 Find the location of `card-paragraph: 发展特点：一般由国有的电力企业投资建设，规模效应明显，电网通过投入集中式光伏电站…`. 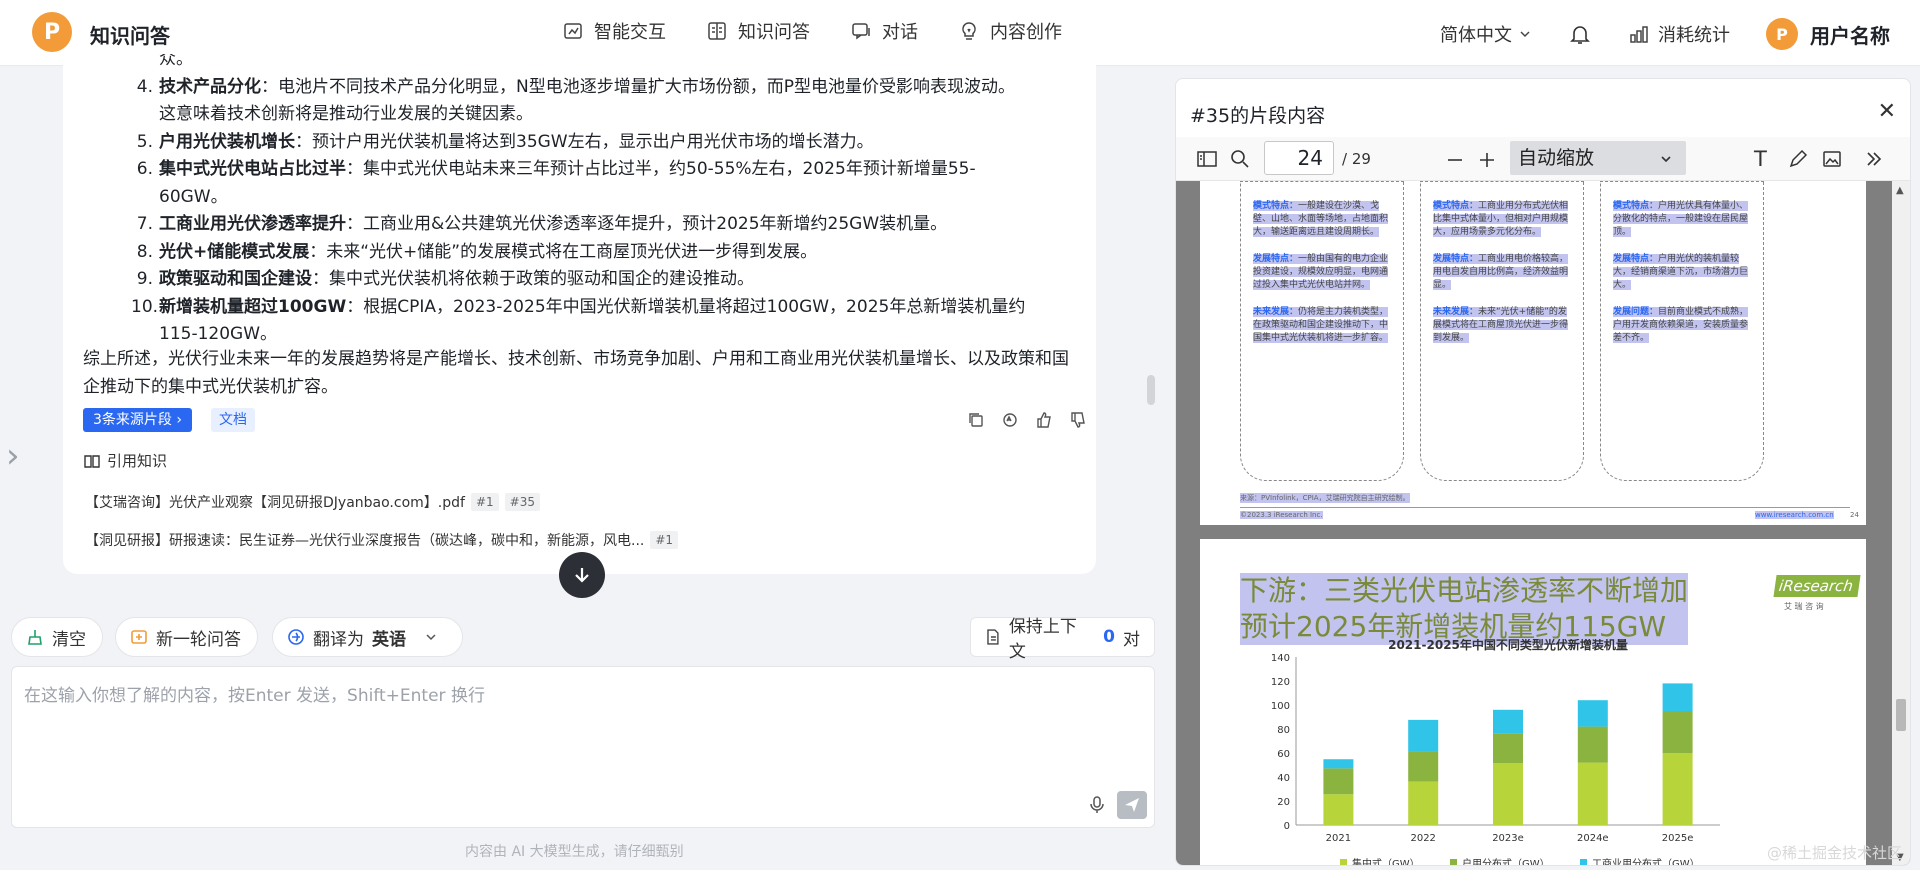

card-paragraph: 发展特点：一般由国有的电力企业投资建设，规模效应明显，电网通过投入集中式光伏电站… is located at coordinates (1322, 272).